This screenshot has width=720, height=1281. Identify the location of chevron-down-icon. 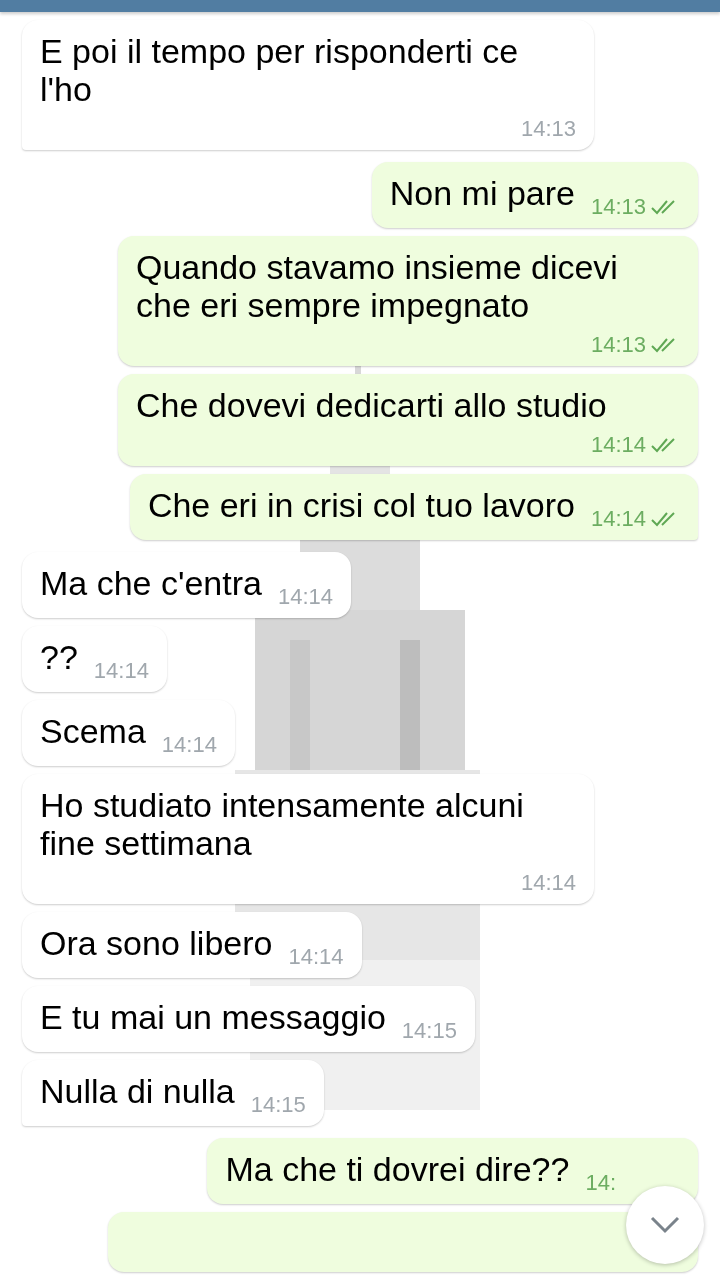
(665, 1225).